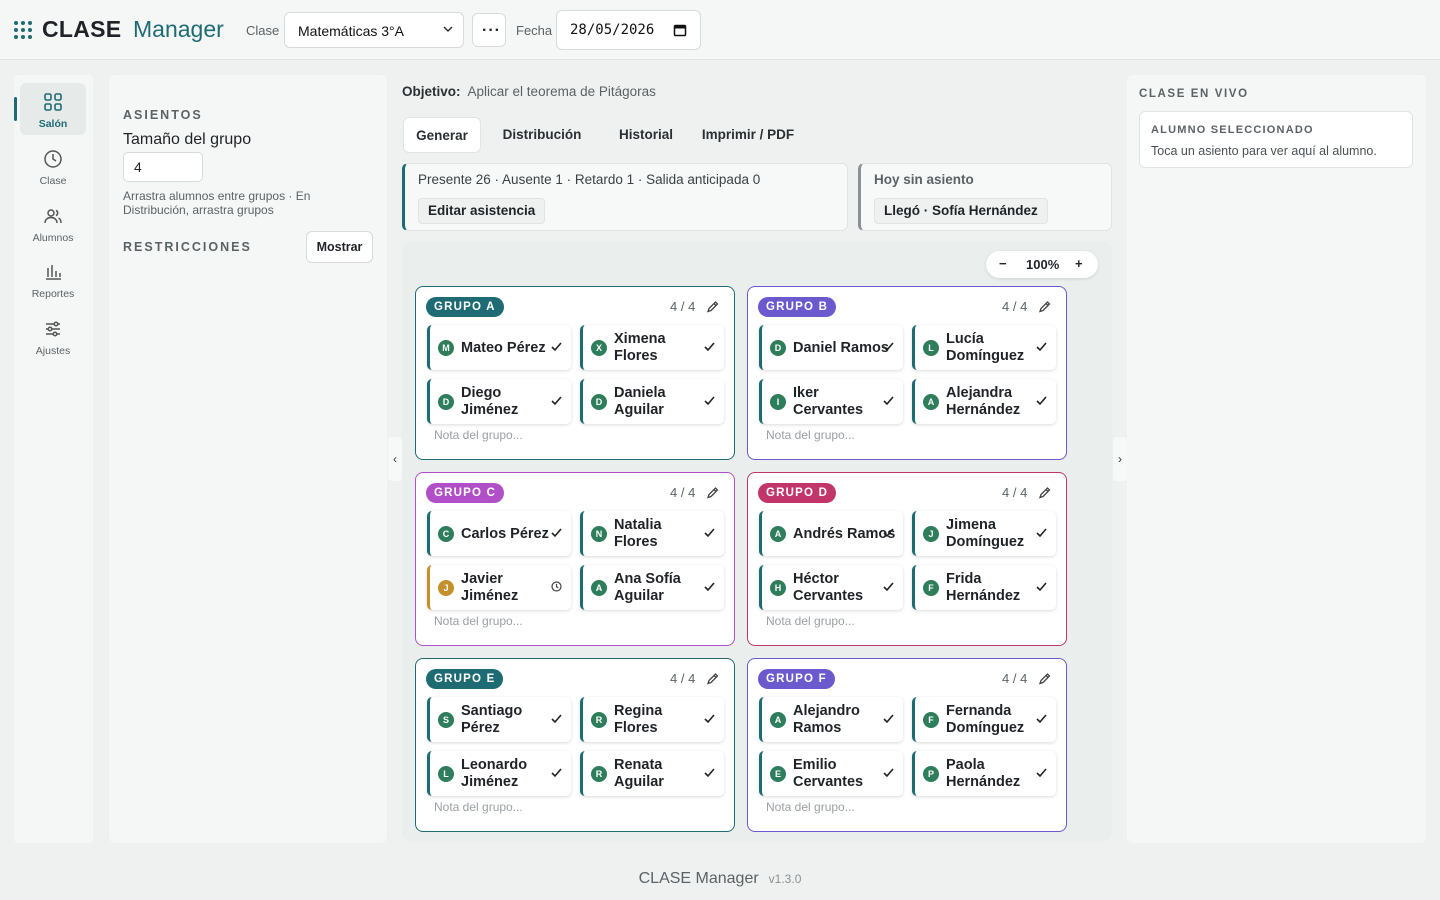 This screenshot has height=900, width=1440. I want to click on student-seat: D Daniel Ramos, so click(831, 347).